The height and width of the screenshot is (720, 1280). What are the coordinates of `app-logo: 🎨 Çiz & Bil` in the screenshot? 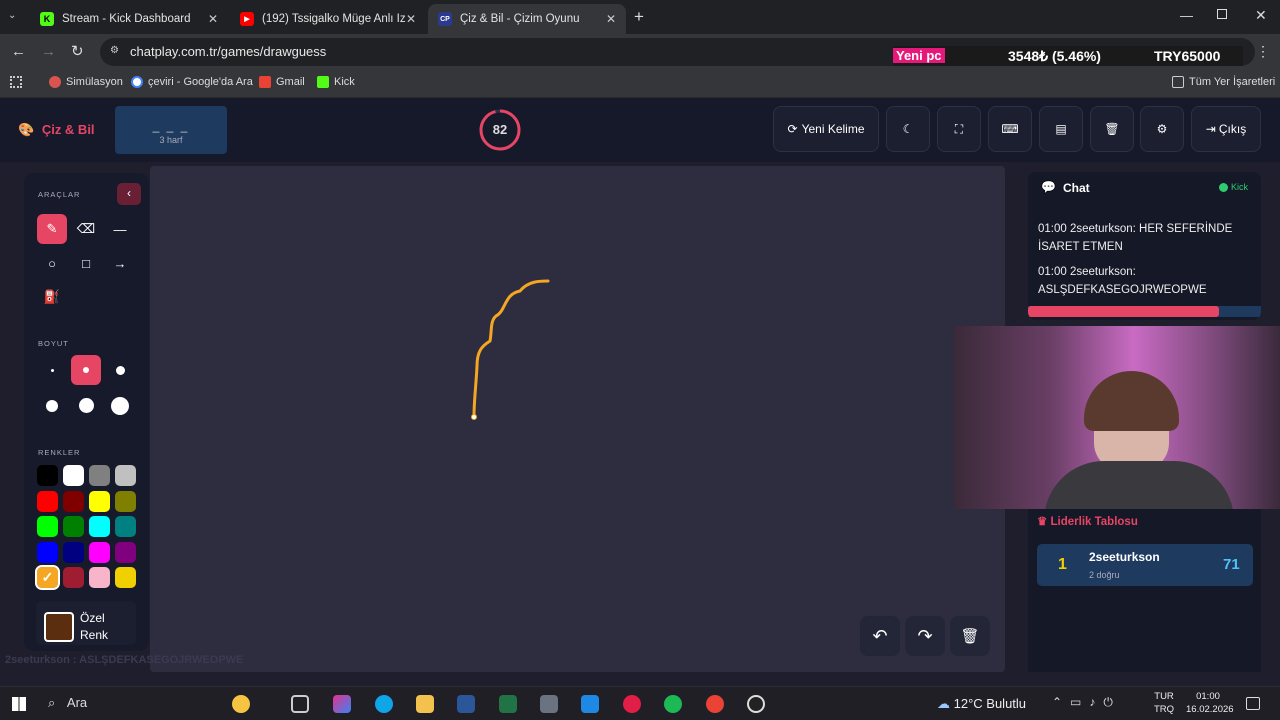 It's located at (56, 130).